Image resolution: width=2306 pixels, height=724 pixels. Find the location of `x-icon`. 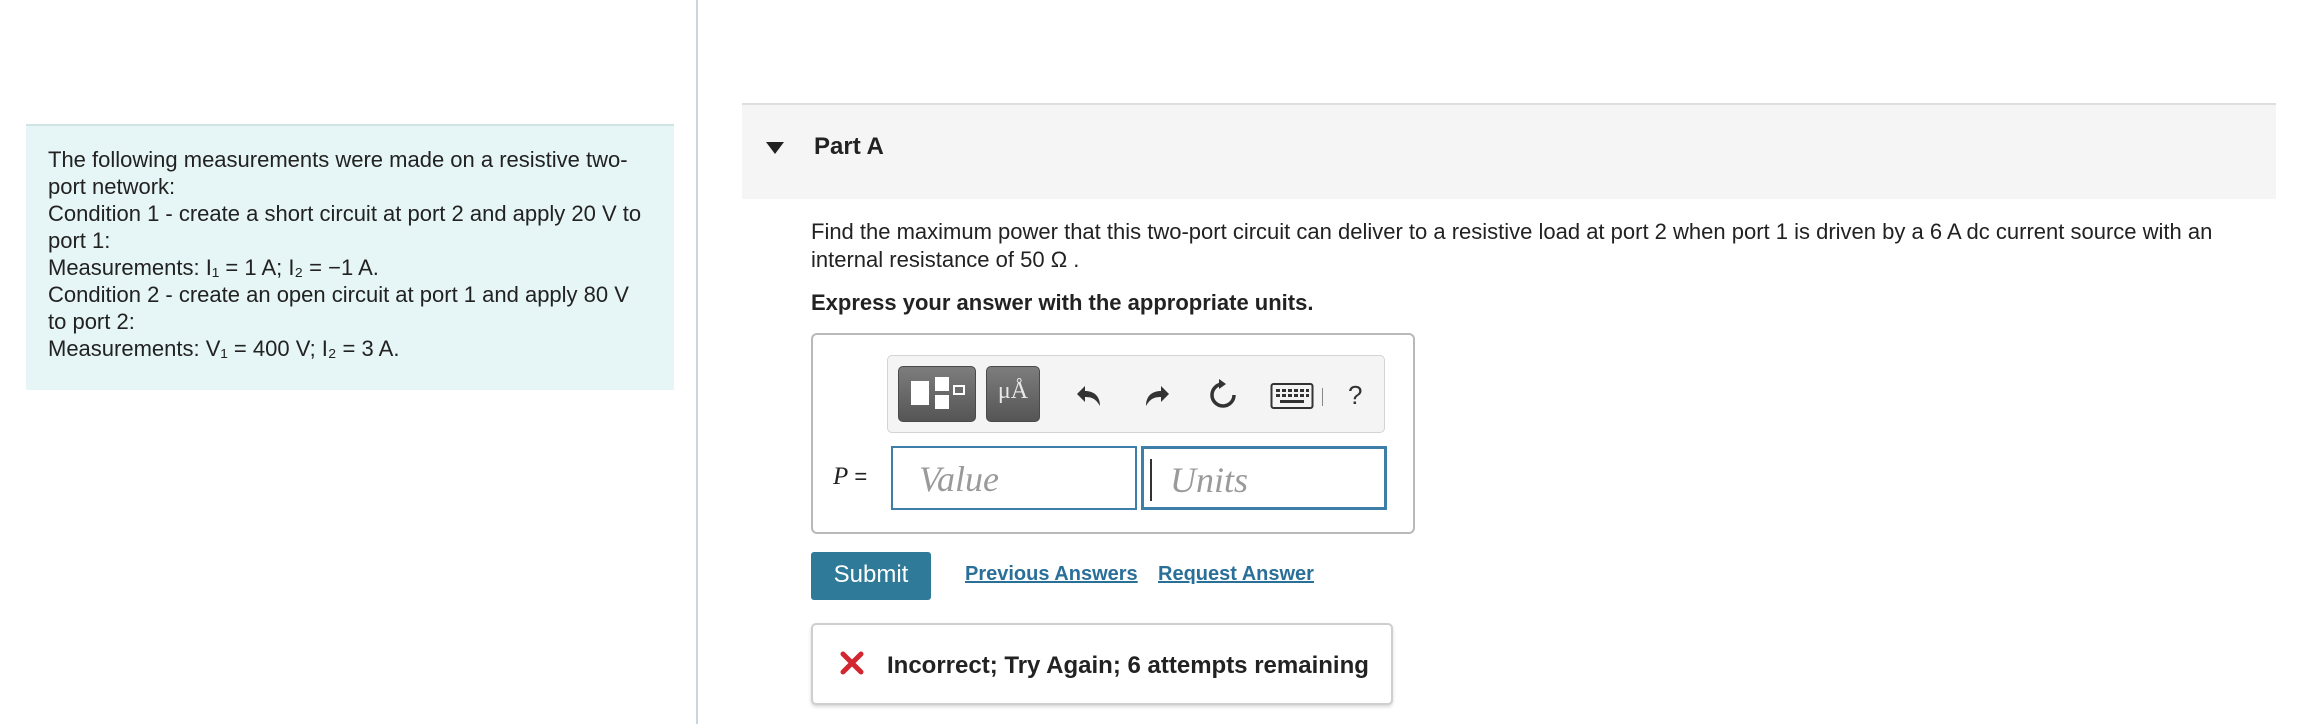

x-icon is located at coordinates (852, 663).